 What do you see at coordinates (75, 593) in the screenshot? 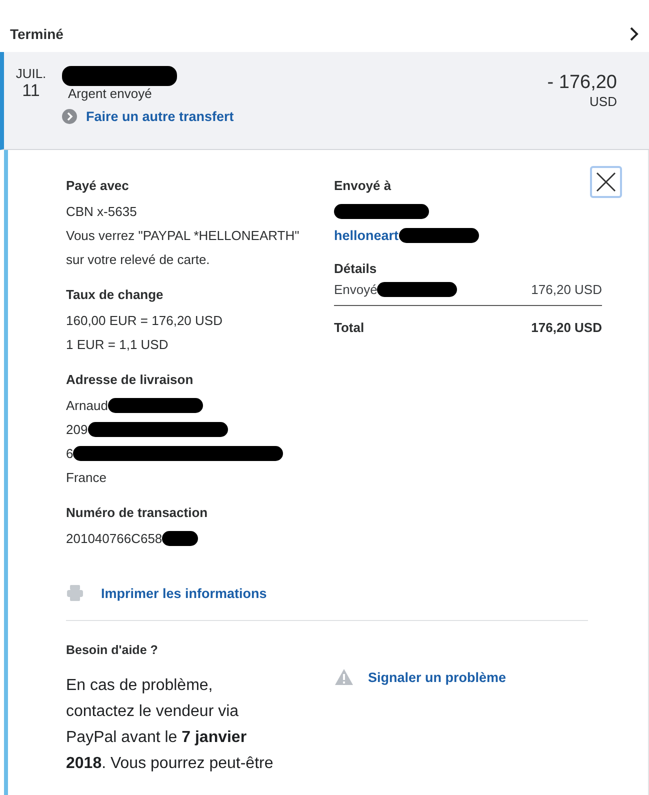
I see `printer-icon` at bounding box center [75, 593].